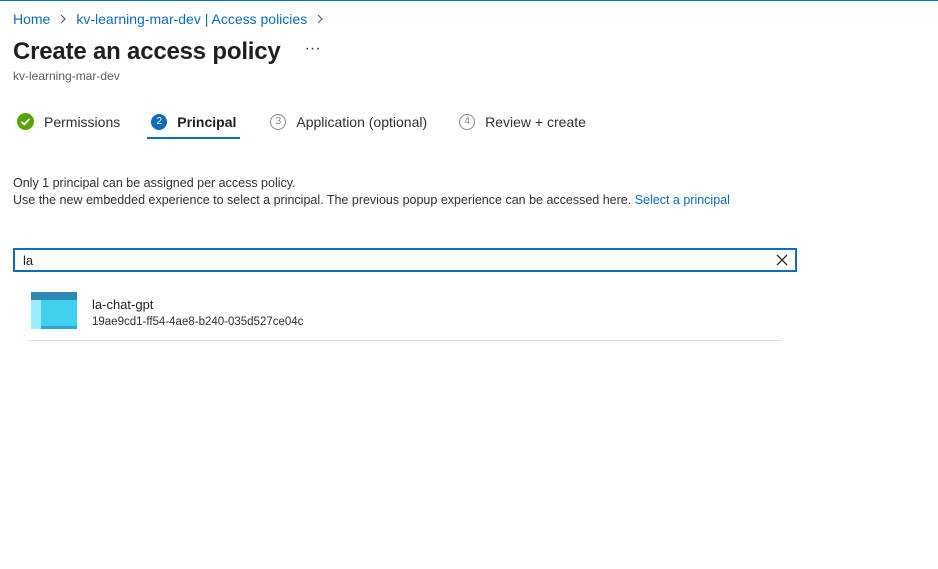 The image size is (938, 569). I want to click on page-subtitle: kv-learning-mar-dev, so click(66, 76).